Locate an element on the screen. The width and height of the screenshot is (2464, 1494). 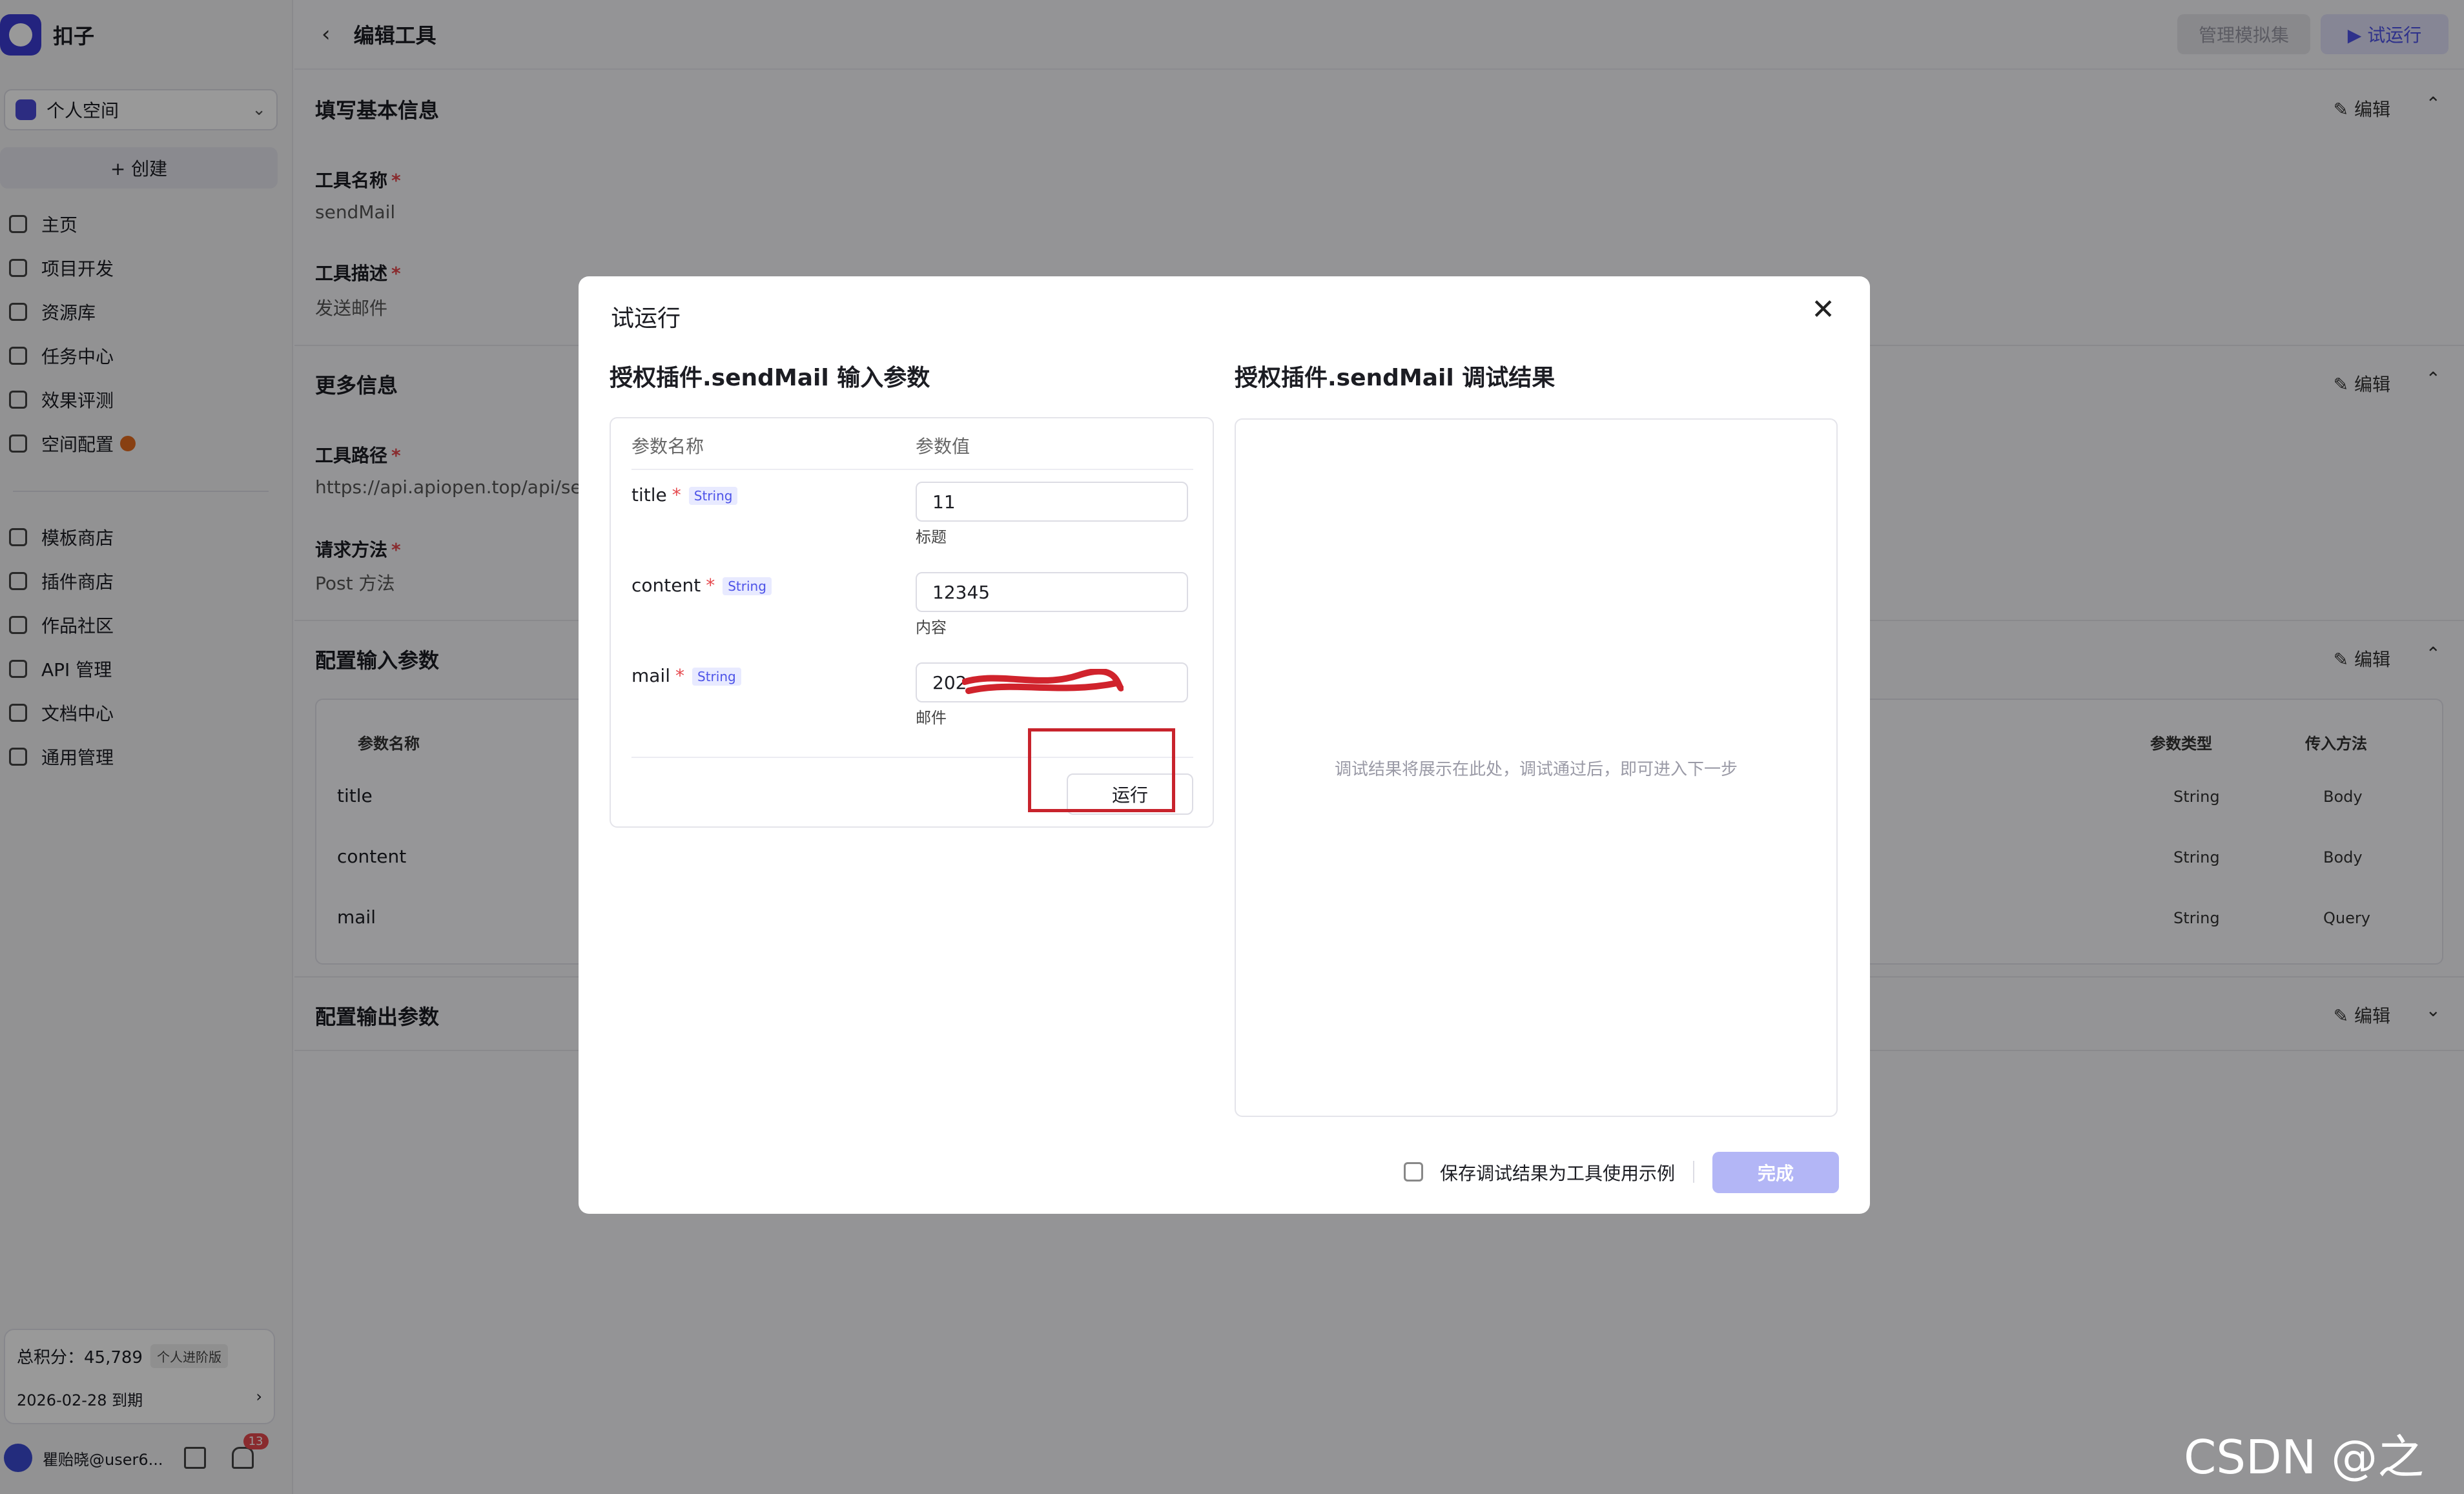
col-param-value: 参数值 is located at coordinates (943, 446).